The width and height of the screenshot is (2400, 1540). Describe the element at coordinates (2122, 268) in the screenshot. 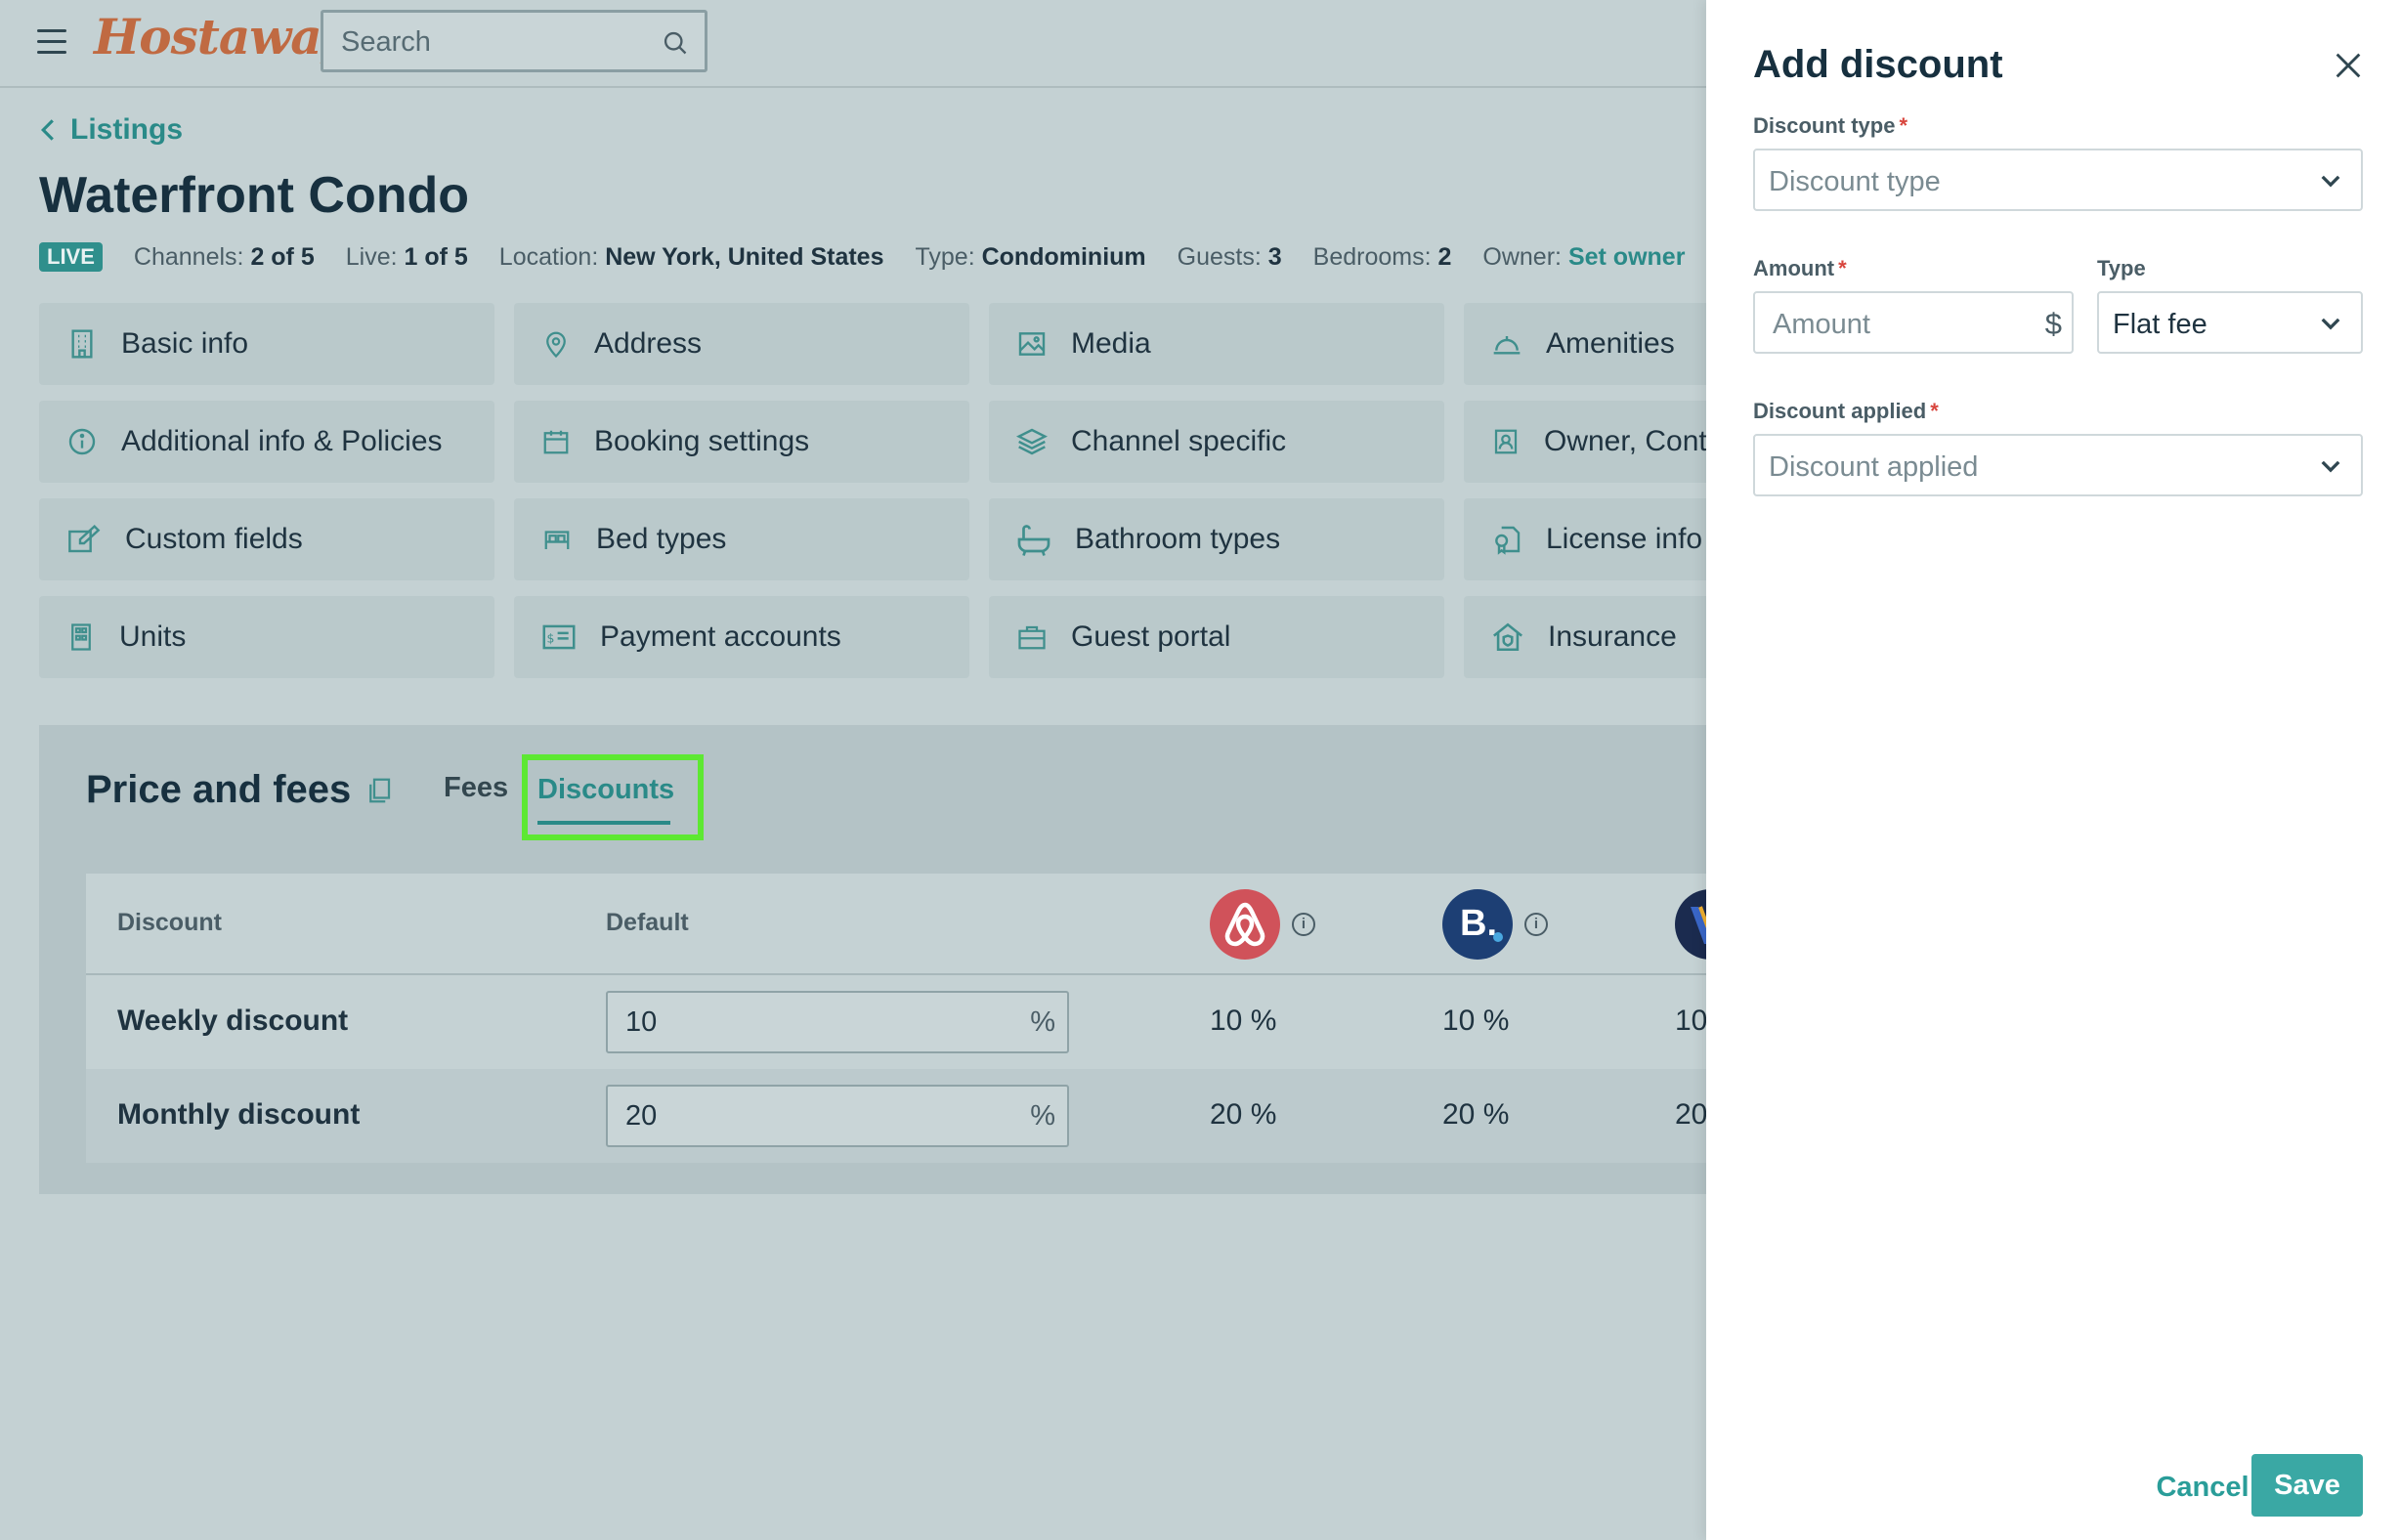

I see `type-label: Type` at that location.